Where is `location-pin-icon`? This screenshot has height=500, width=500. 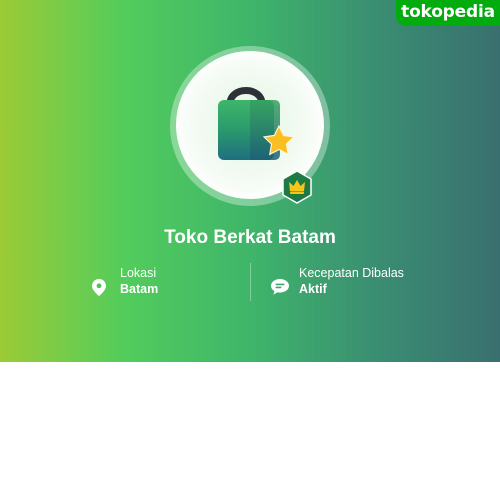 location-pin-icon is located at coordinates (99, 287).